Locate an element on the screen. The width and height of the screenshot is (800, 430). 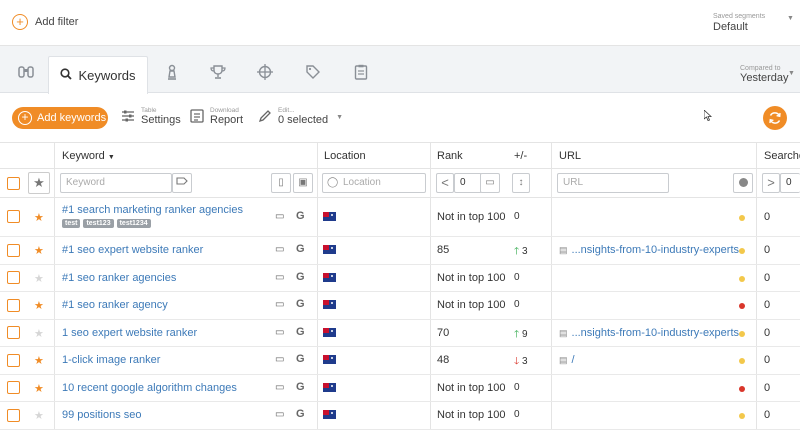
rank-filter-input: 0 is located at coordinates (468, 183).